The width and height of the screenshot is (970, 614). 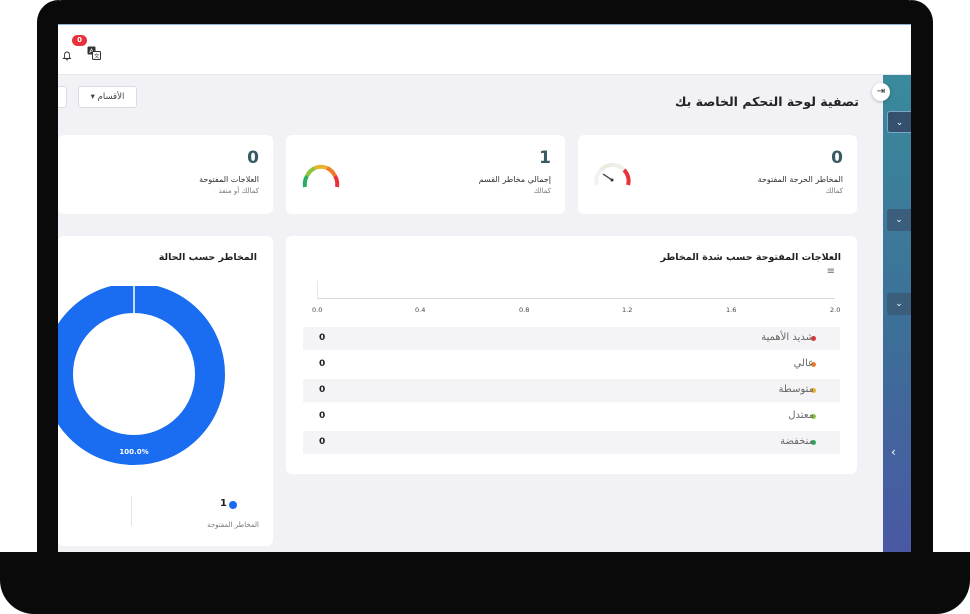 What do you see at coordinates (800, 179) in the screenshot?
I see `kpi-label: المخاطر الحرجة المفتوحة` at bounding box center [800, 179].